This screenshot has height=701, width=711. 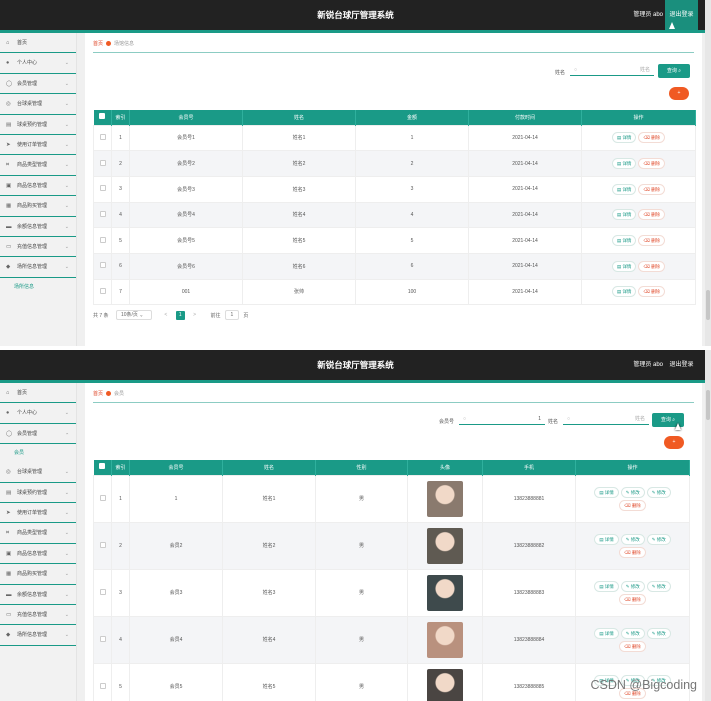 What do you see at coordinates (674, 71) in the screenshot?
I see `search-button: 查询 ⌕` at bounding box center [674, 71].